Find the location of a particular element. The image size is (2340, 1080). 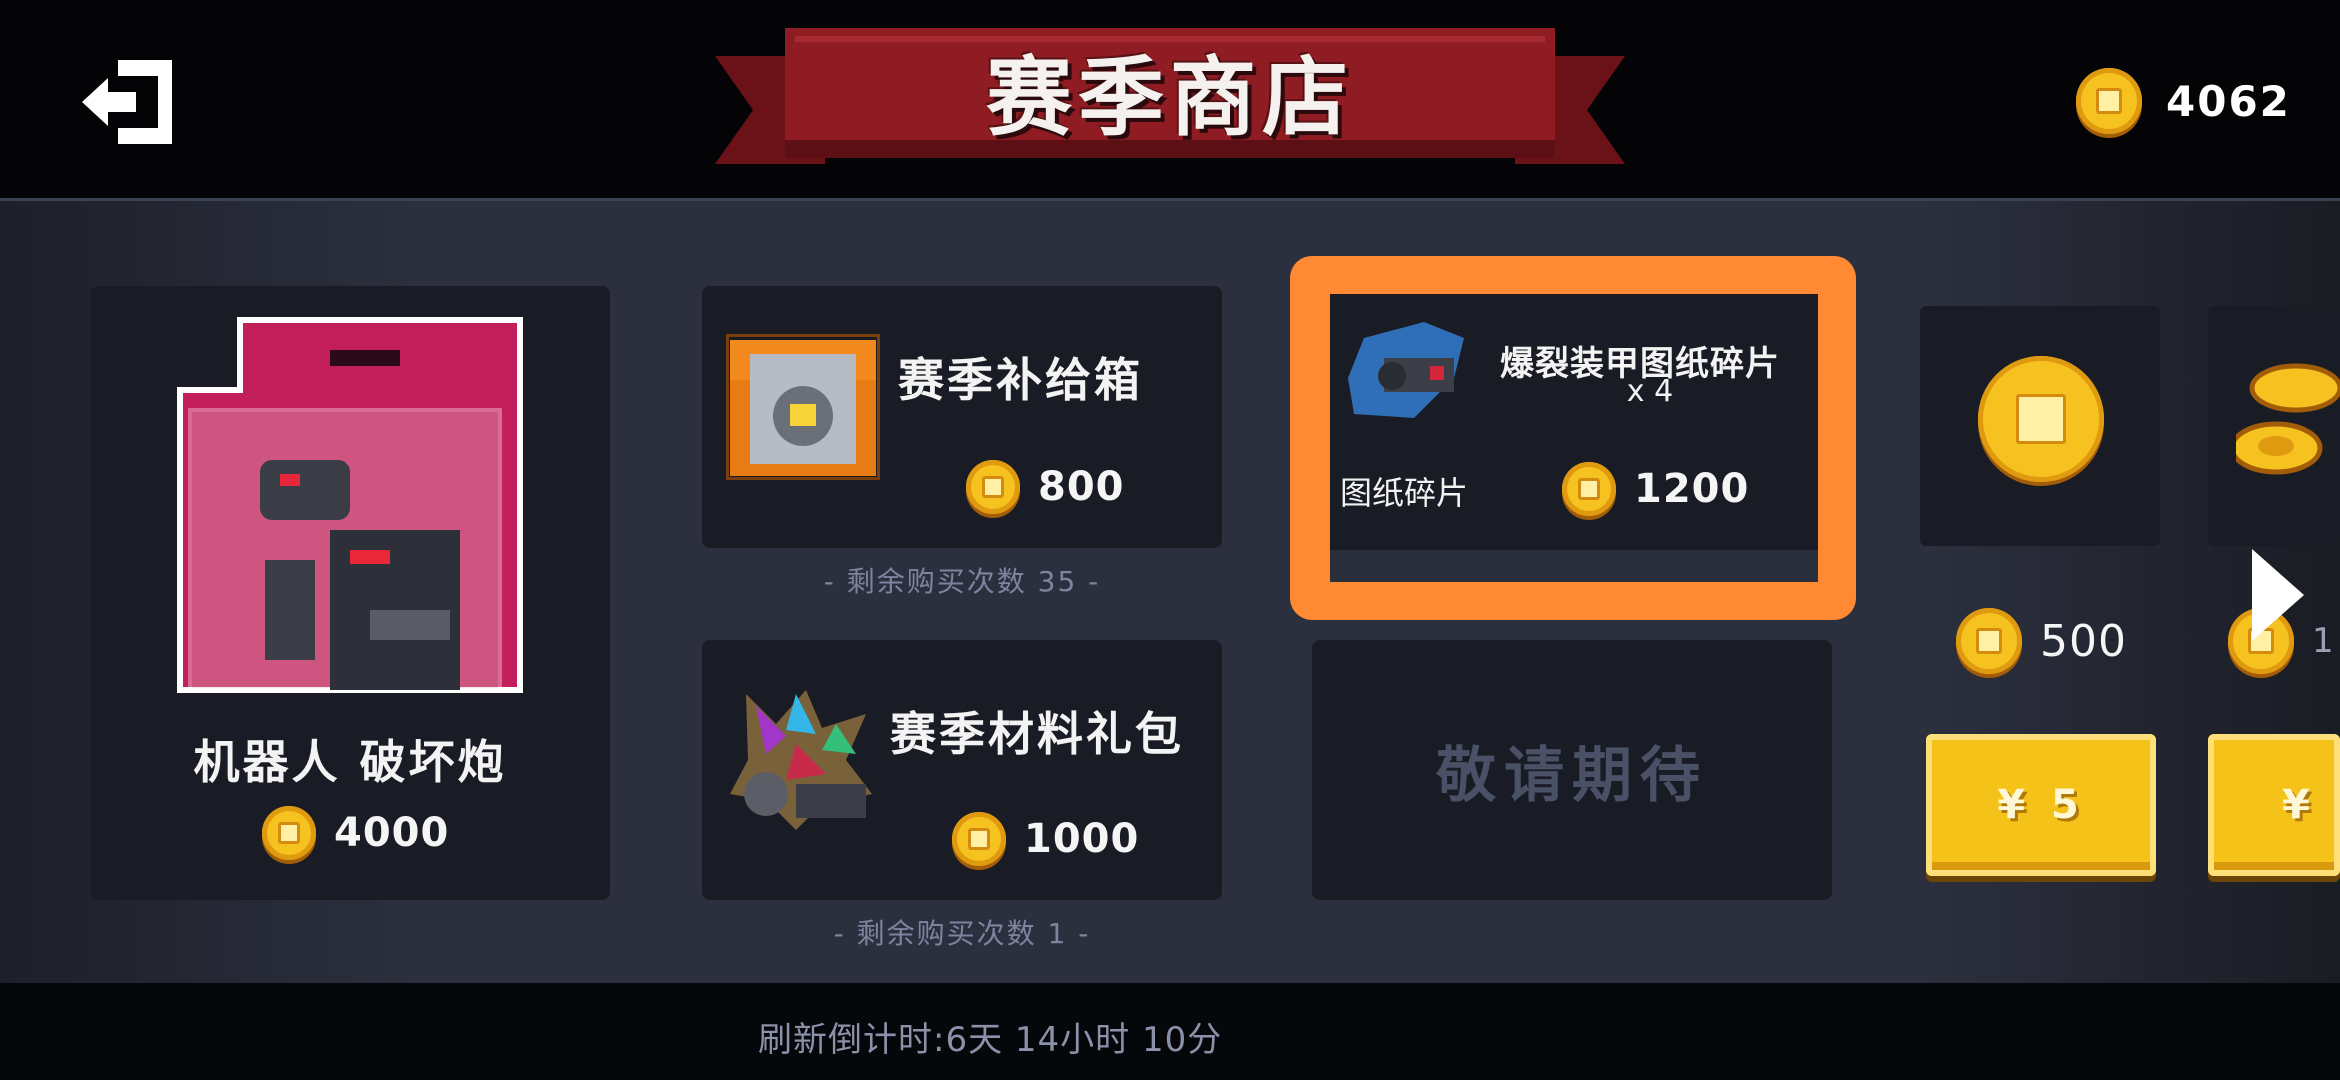

buy-coin-pack-button: ¥ 5 is located at coordinates (2041, 805).